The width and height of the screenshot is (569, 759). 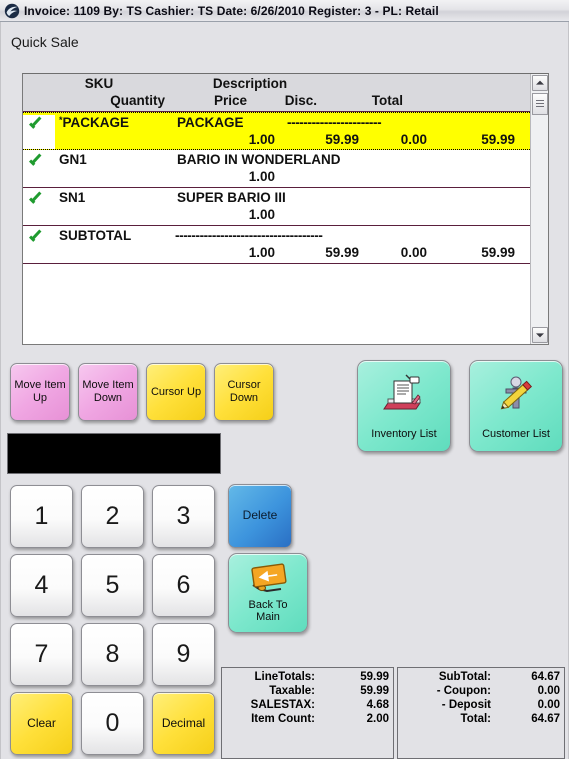 I want to click on grid-header-total: Total, so click(x=387, y=100).